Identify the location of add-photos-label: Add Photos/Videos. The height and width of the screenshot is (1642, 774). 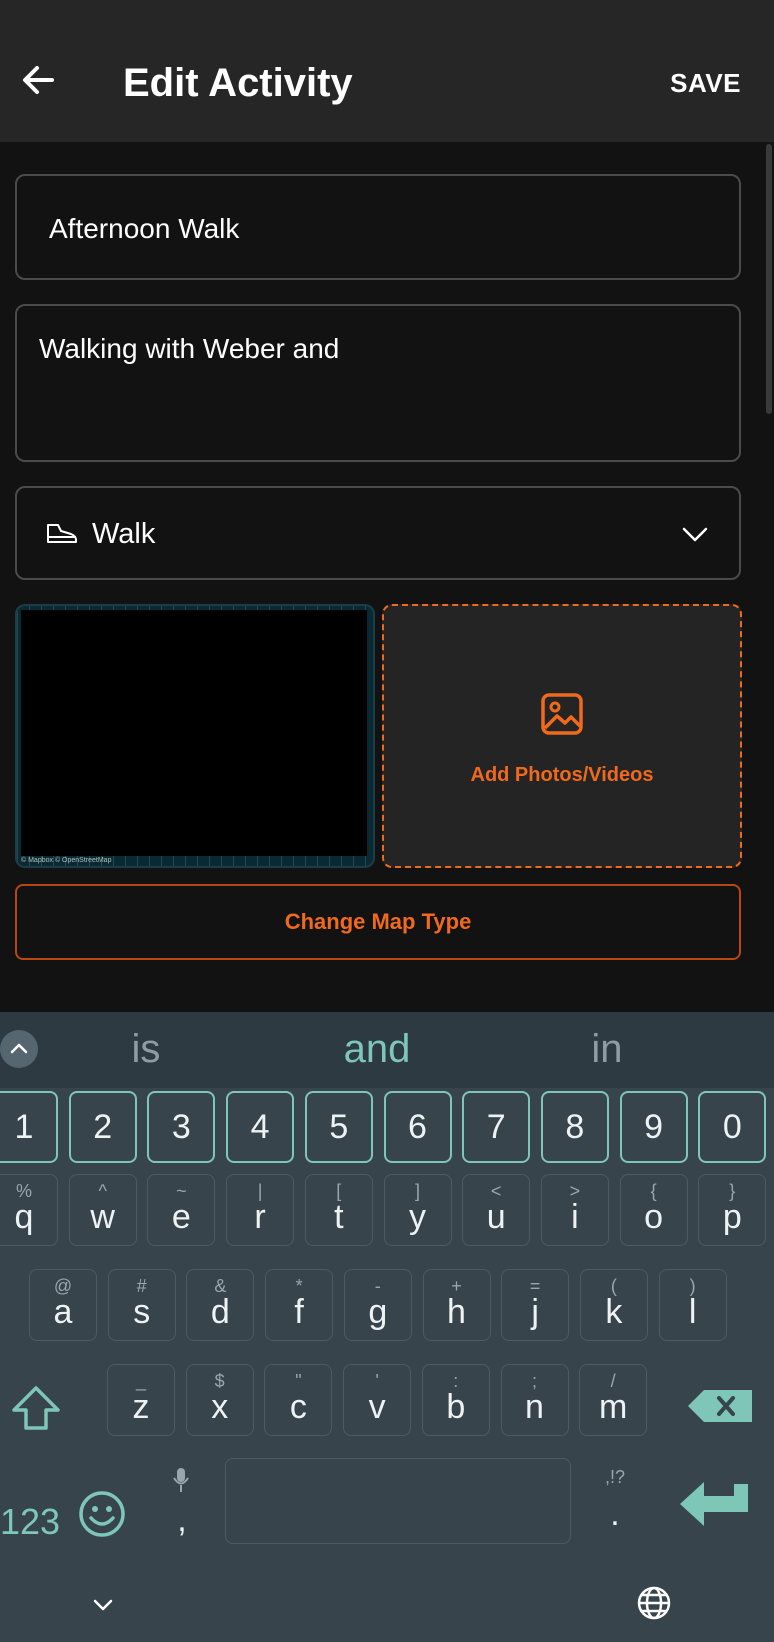
(562, 775).